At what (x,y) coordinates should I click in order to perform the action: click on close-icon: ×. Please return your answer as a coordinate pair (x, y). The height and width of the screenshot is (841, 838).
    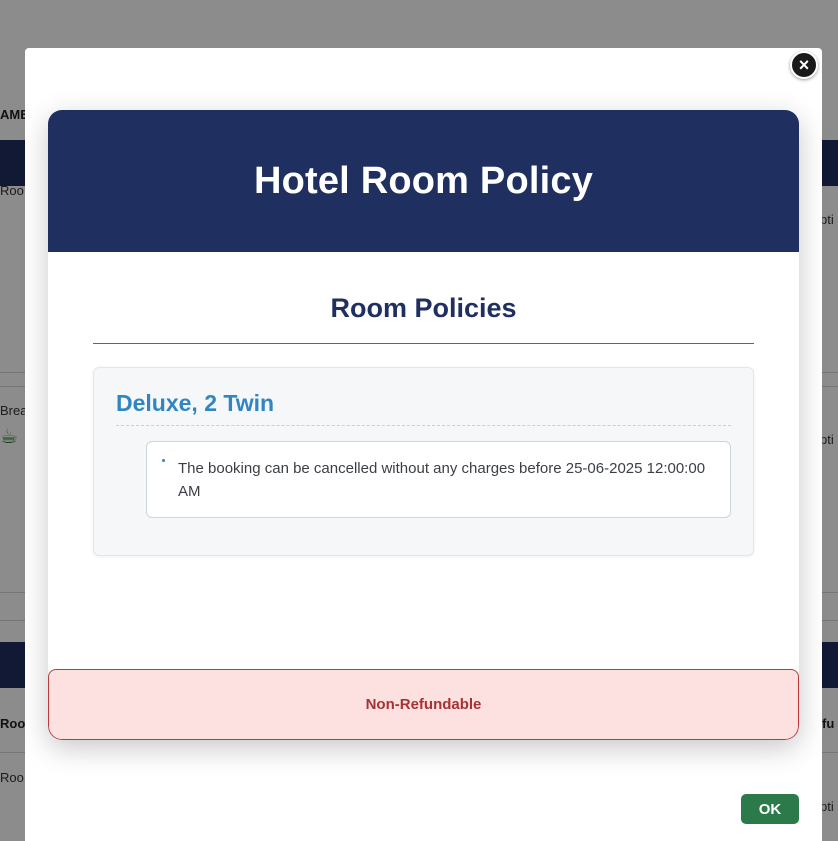
    Looking at the image, I should click on (804, 64).